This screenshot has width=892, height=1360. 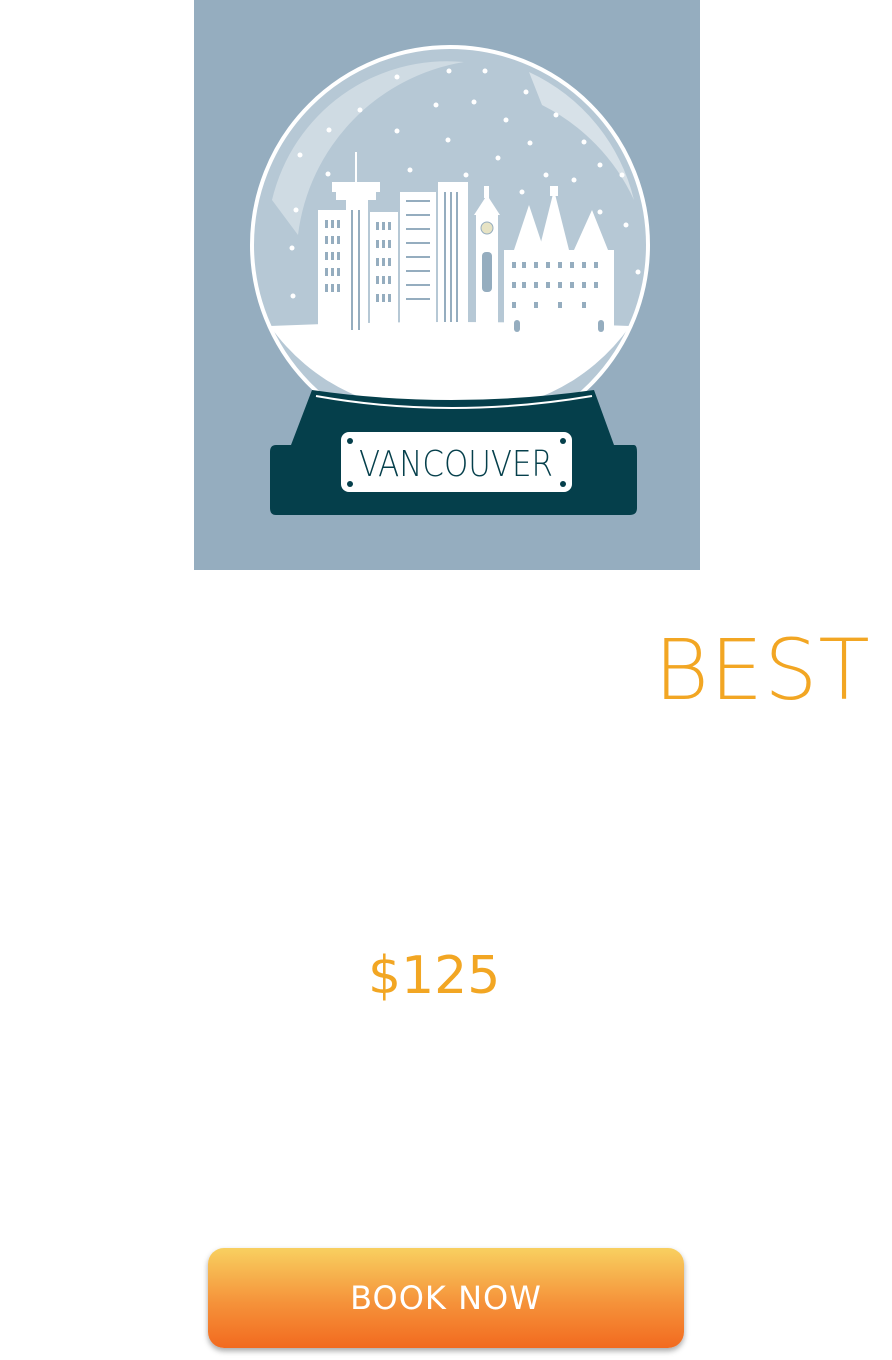 I want to click on plaque-text: VANCOUVER, so click(x=456, y=464).